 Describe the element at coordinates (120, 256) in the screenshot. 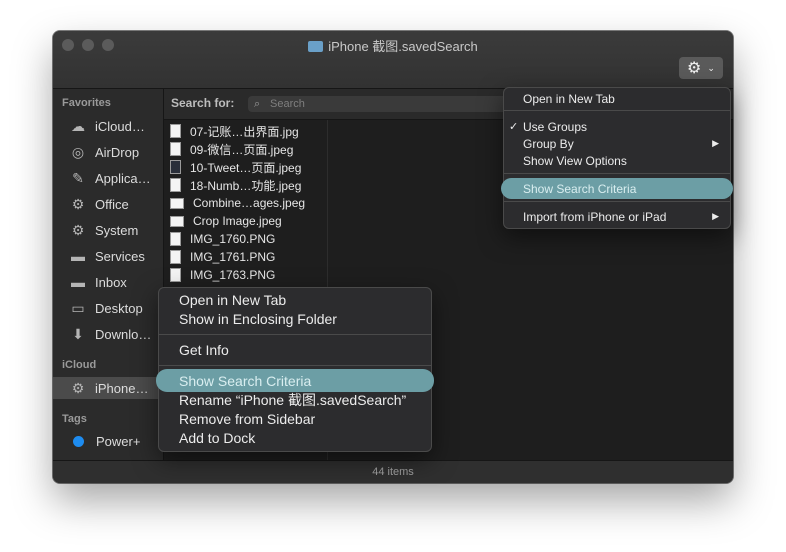

I see `sidebar-item-label: Services` at that location.